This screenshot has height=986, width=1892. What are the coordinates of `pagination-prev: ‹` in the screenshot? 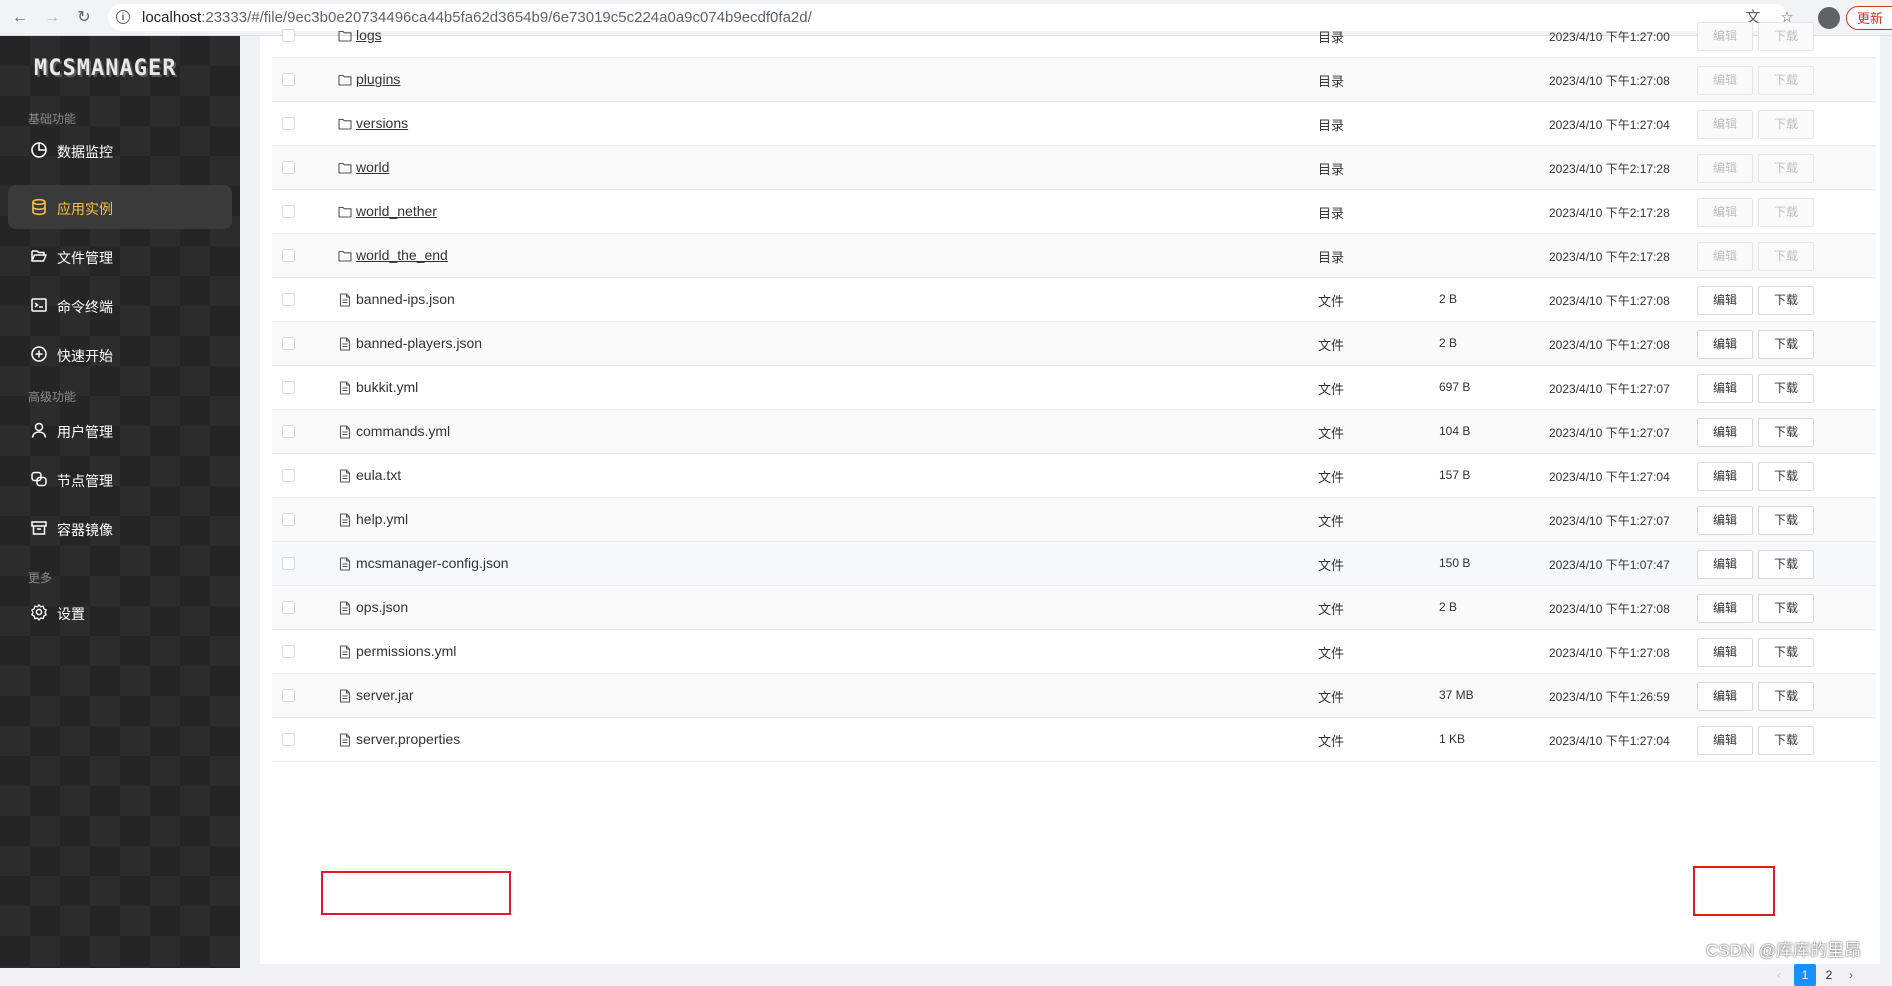 It's located at (1779, 975).